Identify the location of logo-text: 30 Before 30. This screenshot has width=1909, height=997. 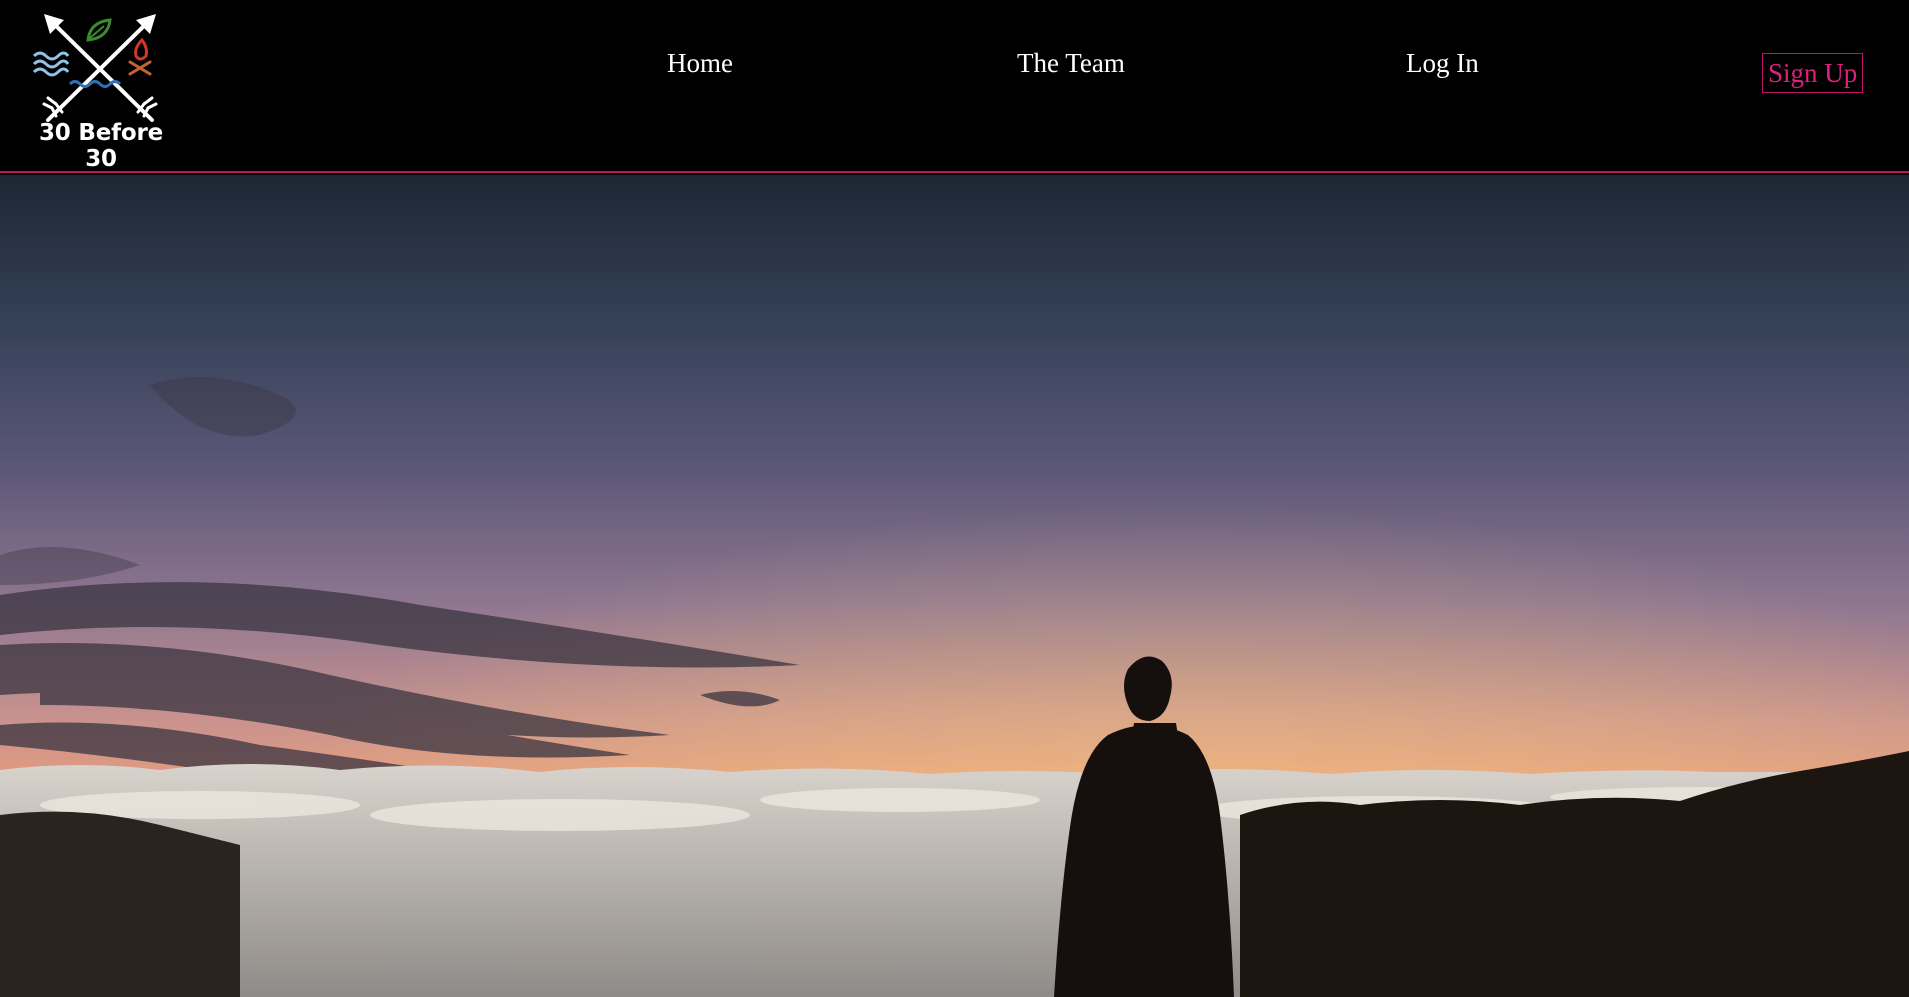
(101, 146).